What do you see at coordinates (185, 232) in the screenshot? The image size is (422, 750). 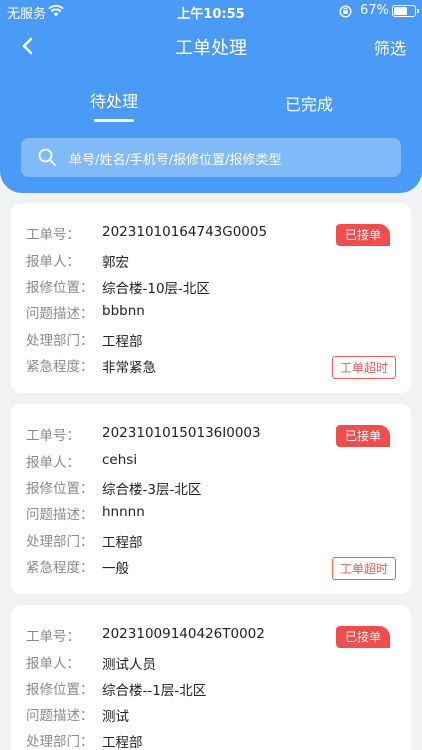 I see `order-no-value: 20231010164743G0005` at bounding box center [185, 232].